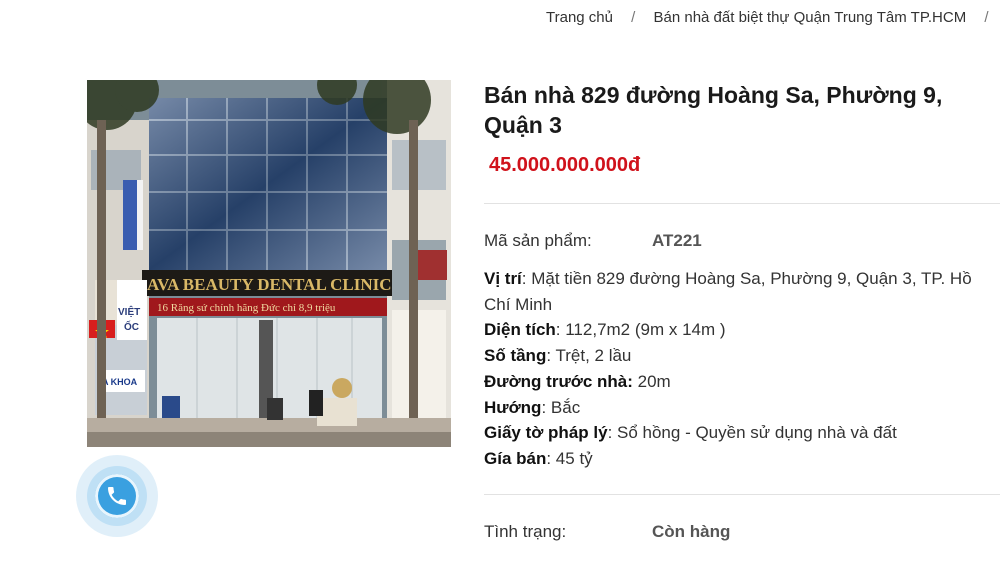 The width and height of the screenshot is (1000, 563). What do you see at coordinates (607, 532) in the screenshot?
I see `status-row: Tình trạng: Còn hàng` at bounding box center [607, 532].